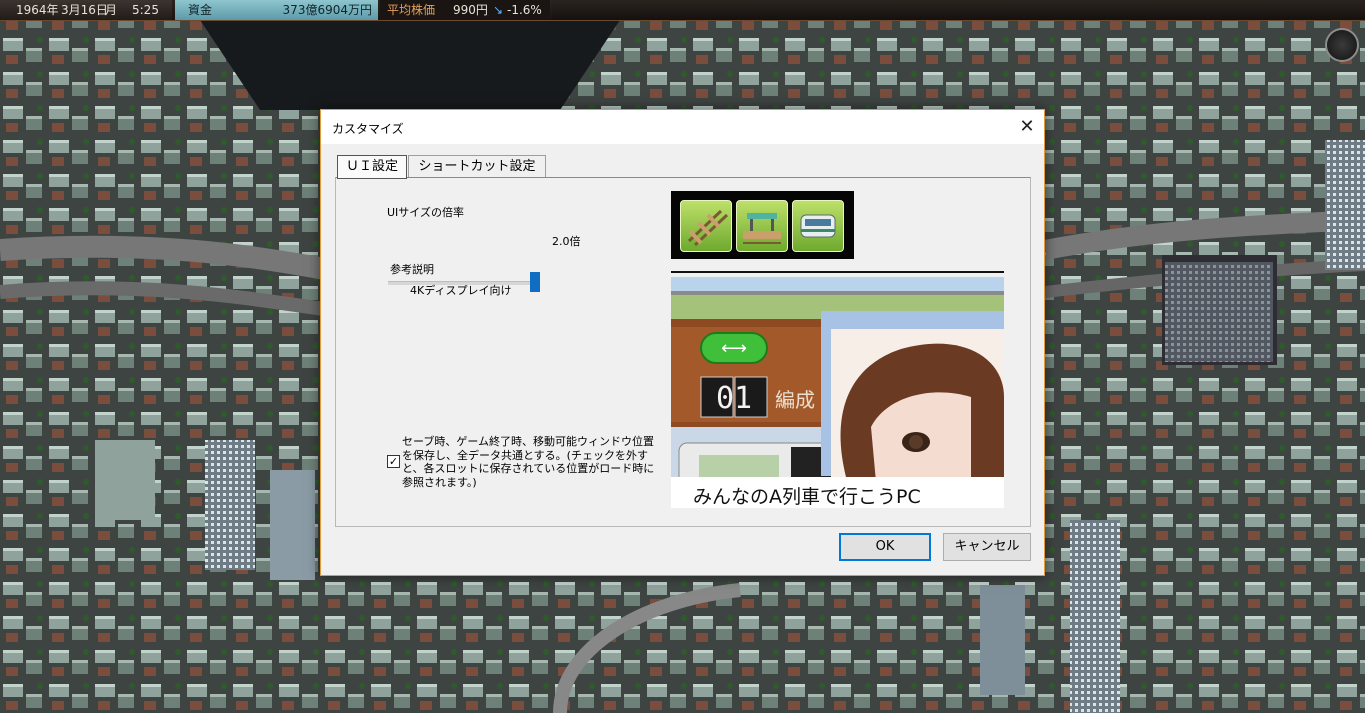 The height and width of the screenshot is (713, 1365). Describe the element at coordinates (818, 226) in the screenshot. I see `train-icon` at that location.